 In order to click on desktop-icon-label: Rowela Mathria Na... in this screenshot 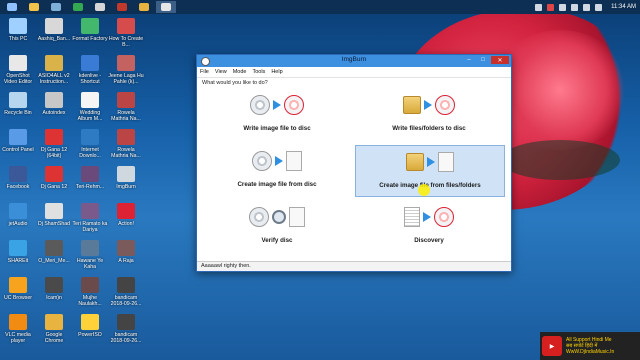, I will do `click(126, 153)`.